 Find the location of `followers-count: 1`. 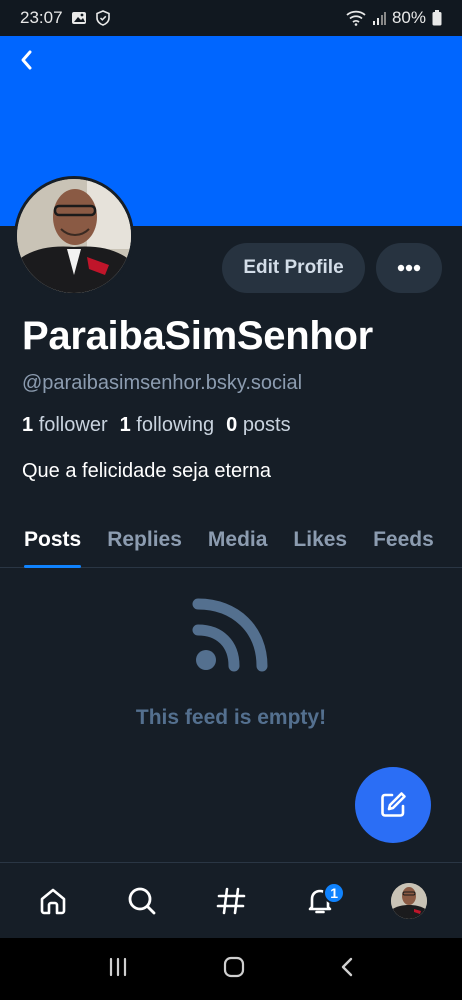

followers-count: 1 is located at coordinates (28, 425).